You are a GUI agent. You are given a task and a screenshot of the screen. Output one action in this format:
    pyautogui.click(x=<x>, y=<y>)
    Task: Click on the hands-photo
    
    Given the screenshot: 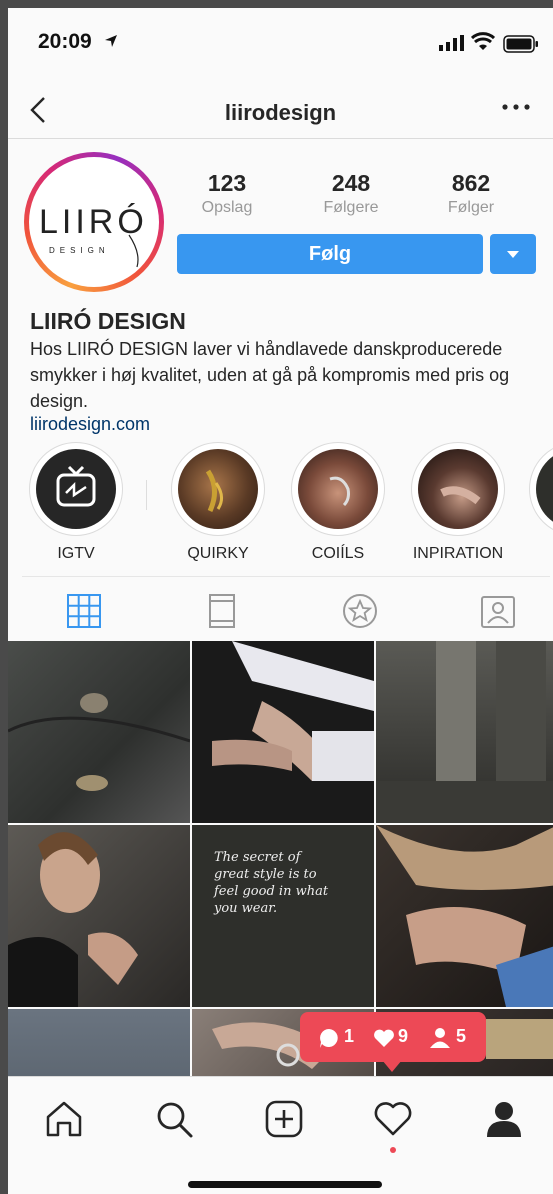 What is the action you would take?
    pyautogui.click(x=460, y=495)
    